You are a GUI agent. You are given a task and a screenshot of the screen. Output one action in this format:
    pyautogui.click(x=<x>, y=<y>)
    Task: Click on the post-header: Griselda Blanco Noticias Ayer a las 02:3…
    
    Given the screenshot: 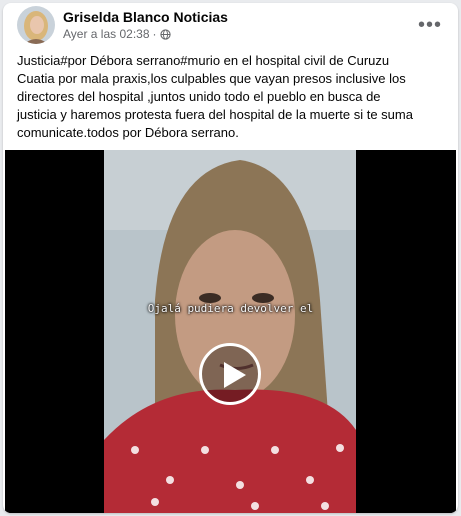 What is the action you would take?
    pyautogui.click(x=230, y=25)
    